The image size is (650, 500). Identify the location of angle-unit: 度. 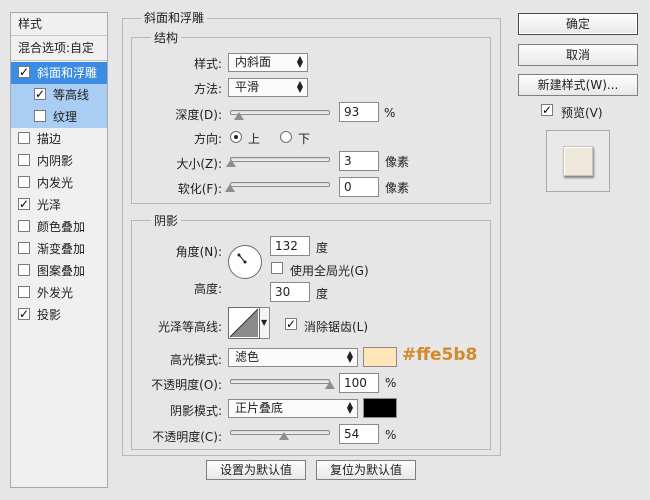
(322, 248).